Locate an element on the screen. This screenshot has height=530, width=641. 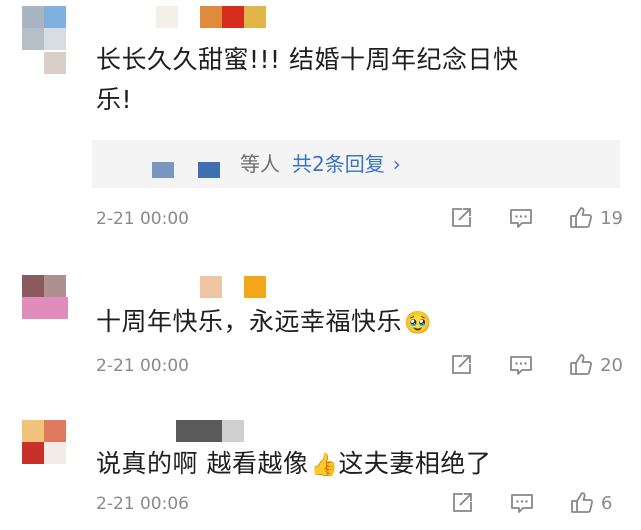
reply-avatars-blurred is located at coordinates (192, 166).